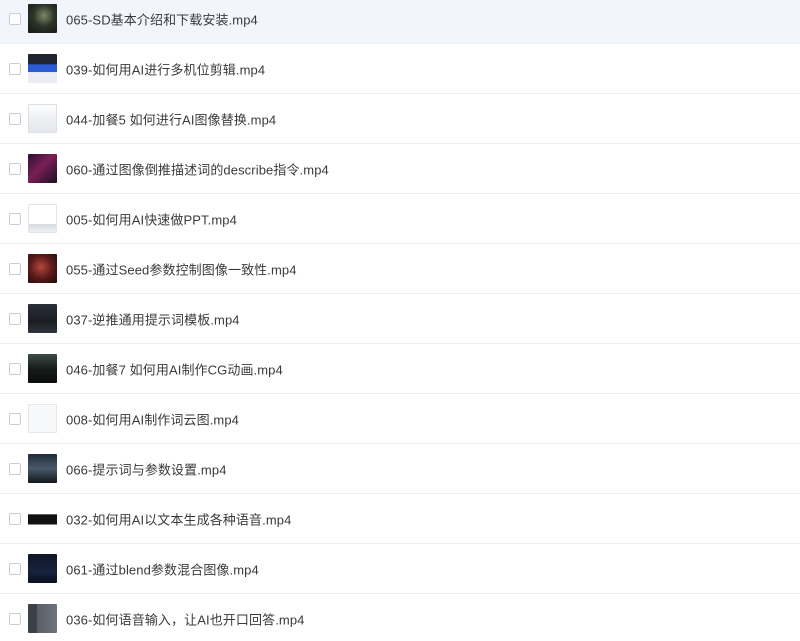  Describe the element at coordinates (162, 568) in the screenshot. I see `file-name: 061-通过blend参数混合图像.mp4` at that location.